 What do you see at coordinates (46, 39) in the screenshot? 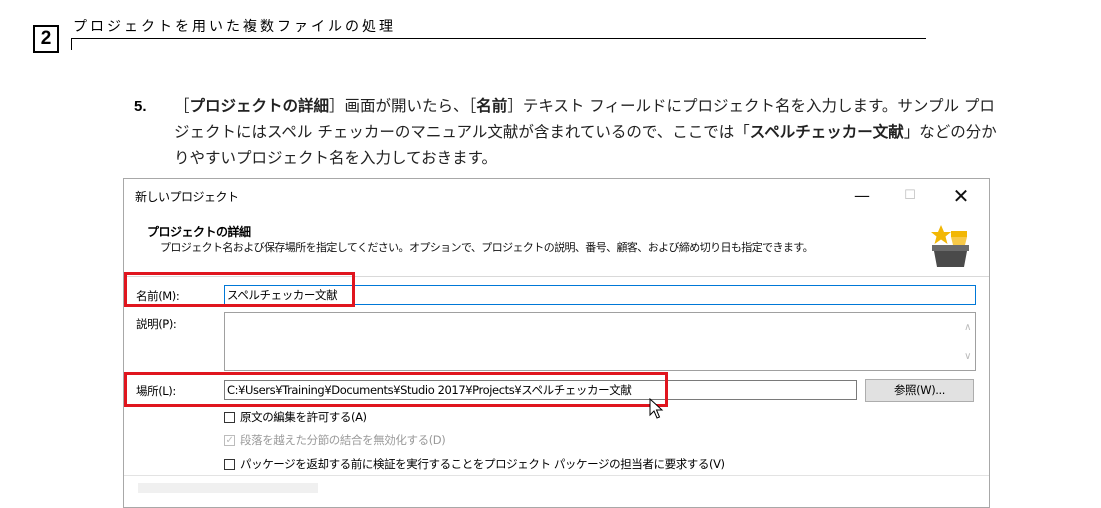
I see `chapter-number: 2` at bounding box center [46, 39].